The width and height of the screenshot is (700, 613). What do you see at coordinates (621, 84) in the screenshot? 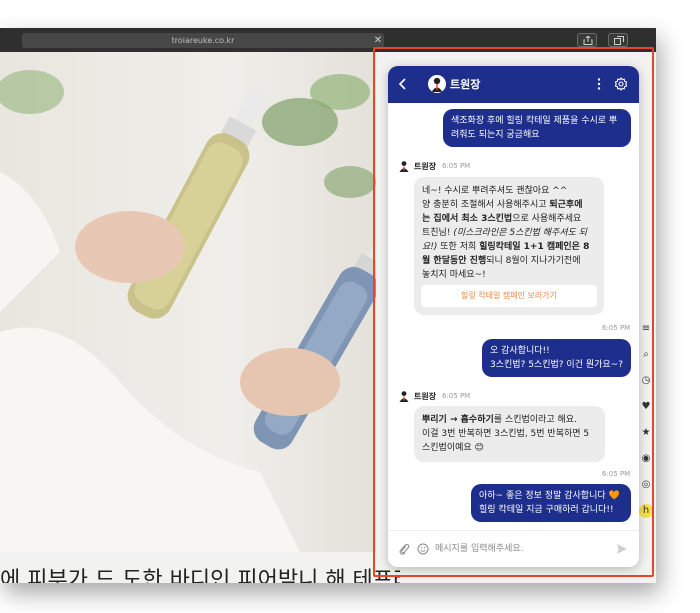
I see `settings-gear-icon` at bounding box center [621, 84].